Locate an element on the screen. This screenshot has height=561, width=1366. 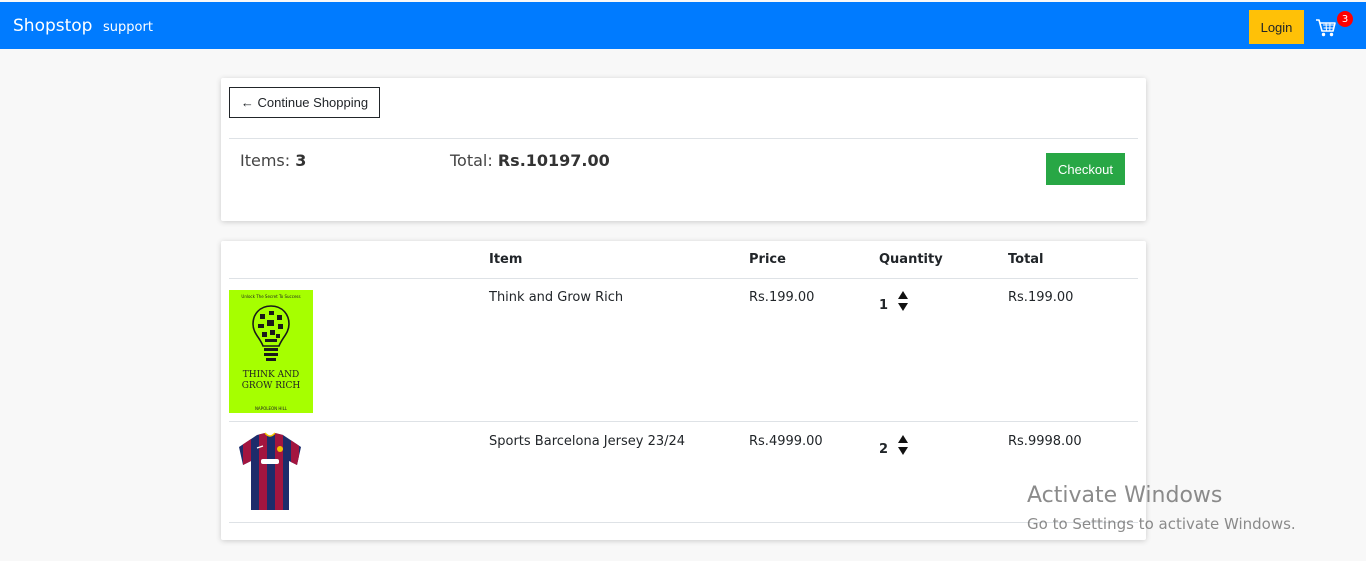
divider is located at coordinates (683, 138).